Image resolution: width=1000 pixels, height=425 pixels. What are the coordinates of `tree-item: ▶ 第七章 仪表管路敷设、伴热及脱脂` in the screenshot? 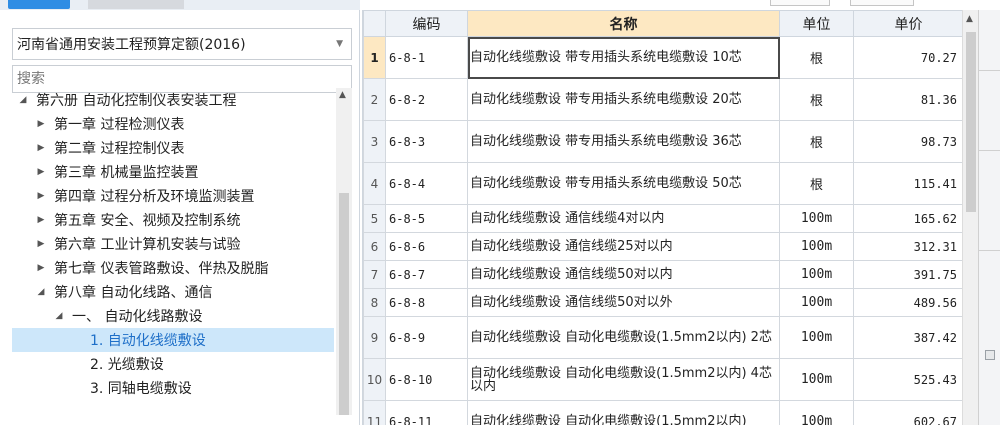 It's located at (173, 268).